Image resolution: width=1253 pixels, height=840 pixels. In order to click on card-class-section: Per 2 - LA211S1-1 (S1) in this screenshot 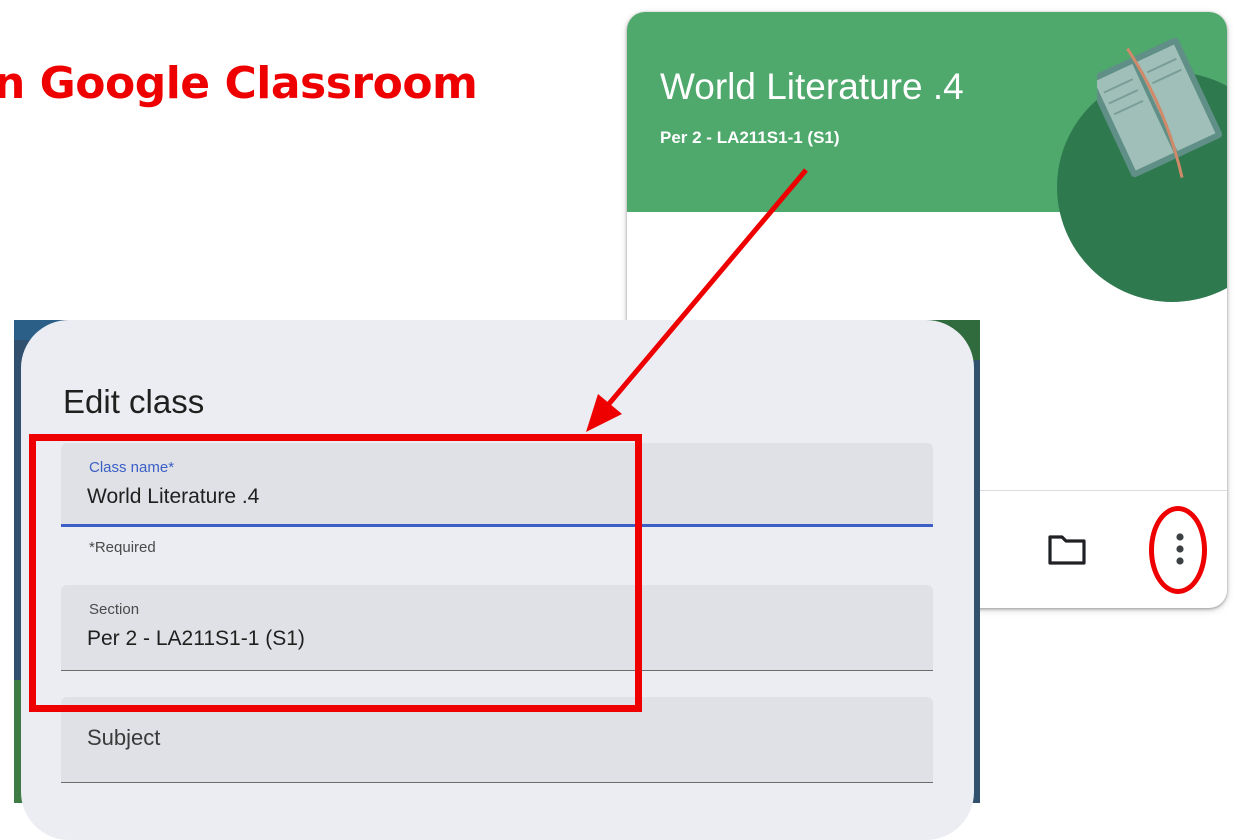, I will do `click(750, 137)`.